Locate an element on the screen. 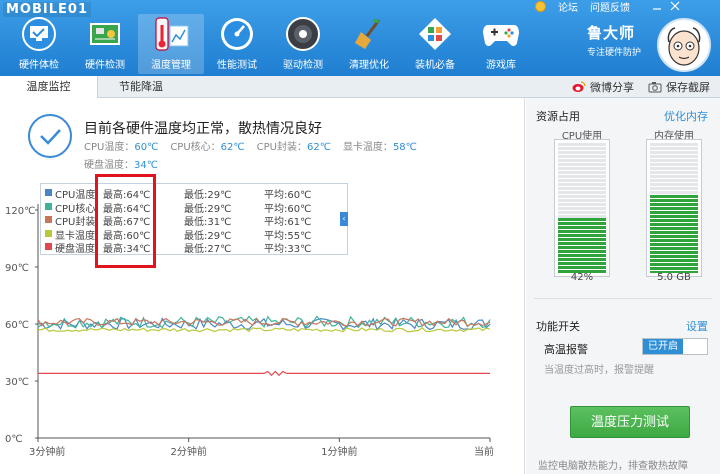 This screenshot has width=720, height=474. apps-grid-icon is located at coordinates (435, 34).